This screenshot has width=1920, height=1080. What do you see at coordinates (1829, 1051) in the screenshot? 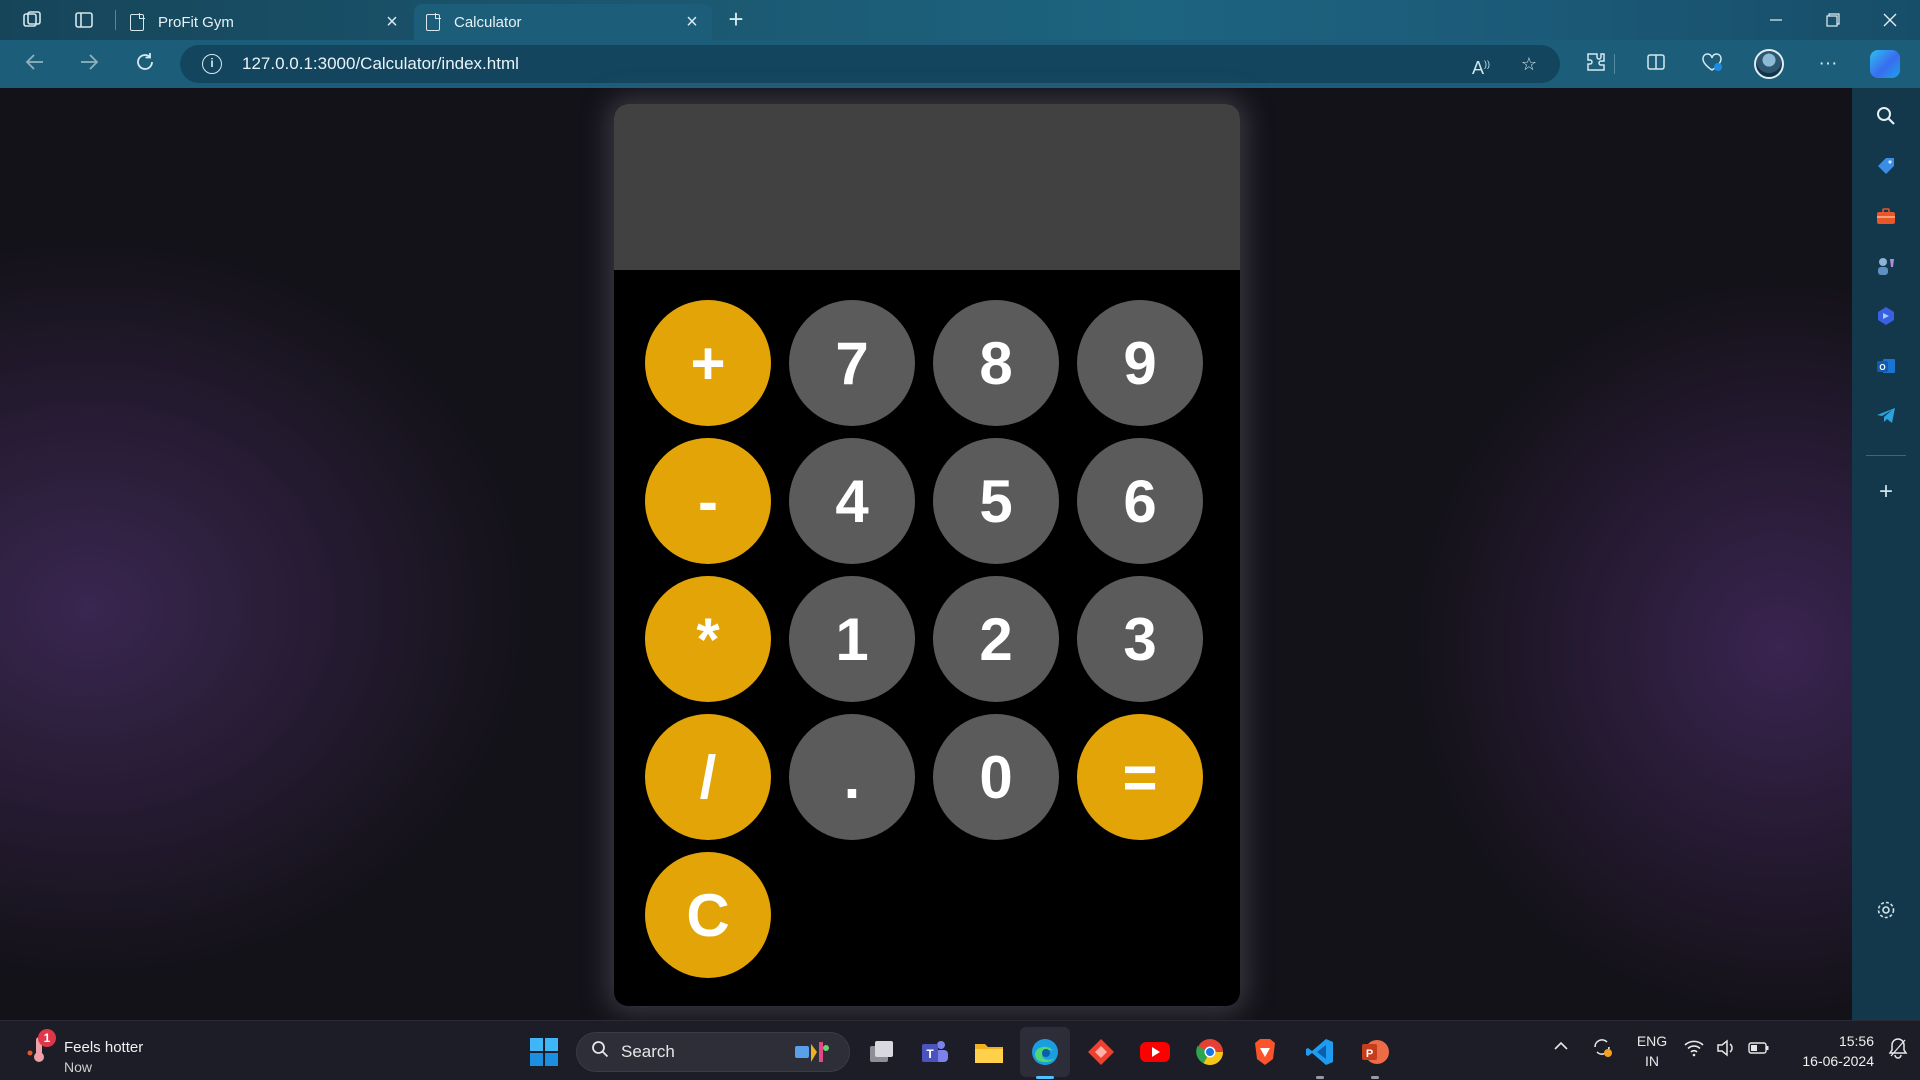
I see `taskbar-clock: 15:56 16-06-2024` at bounding box center [1829, 1051].